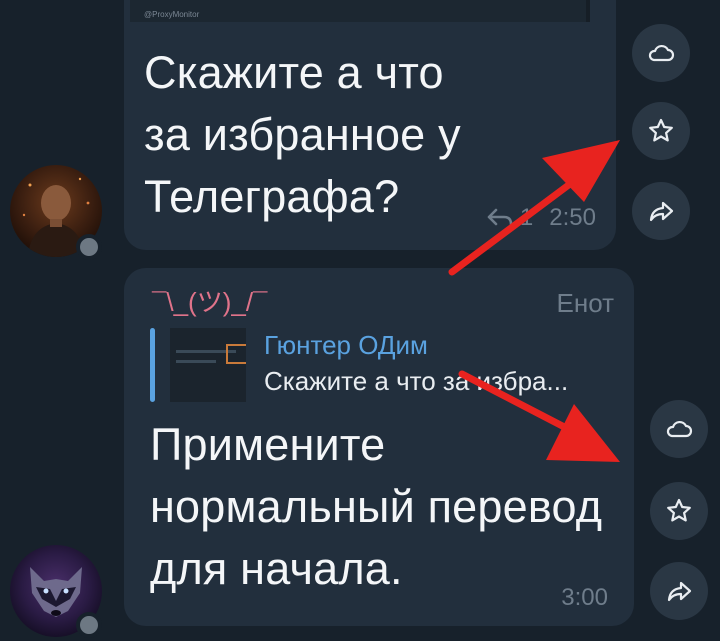 The image size is (720, 641). Describe the element at coordinates (541, 218) in the screenshot. I see `message-meta: 1 2:50` at that location.